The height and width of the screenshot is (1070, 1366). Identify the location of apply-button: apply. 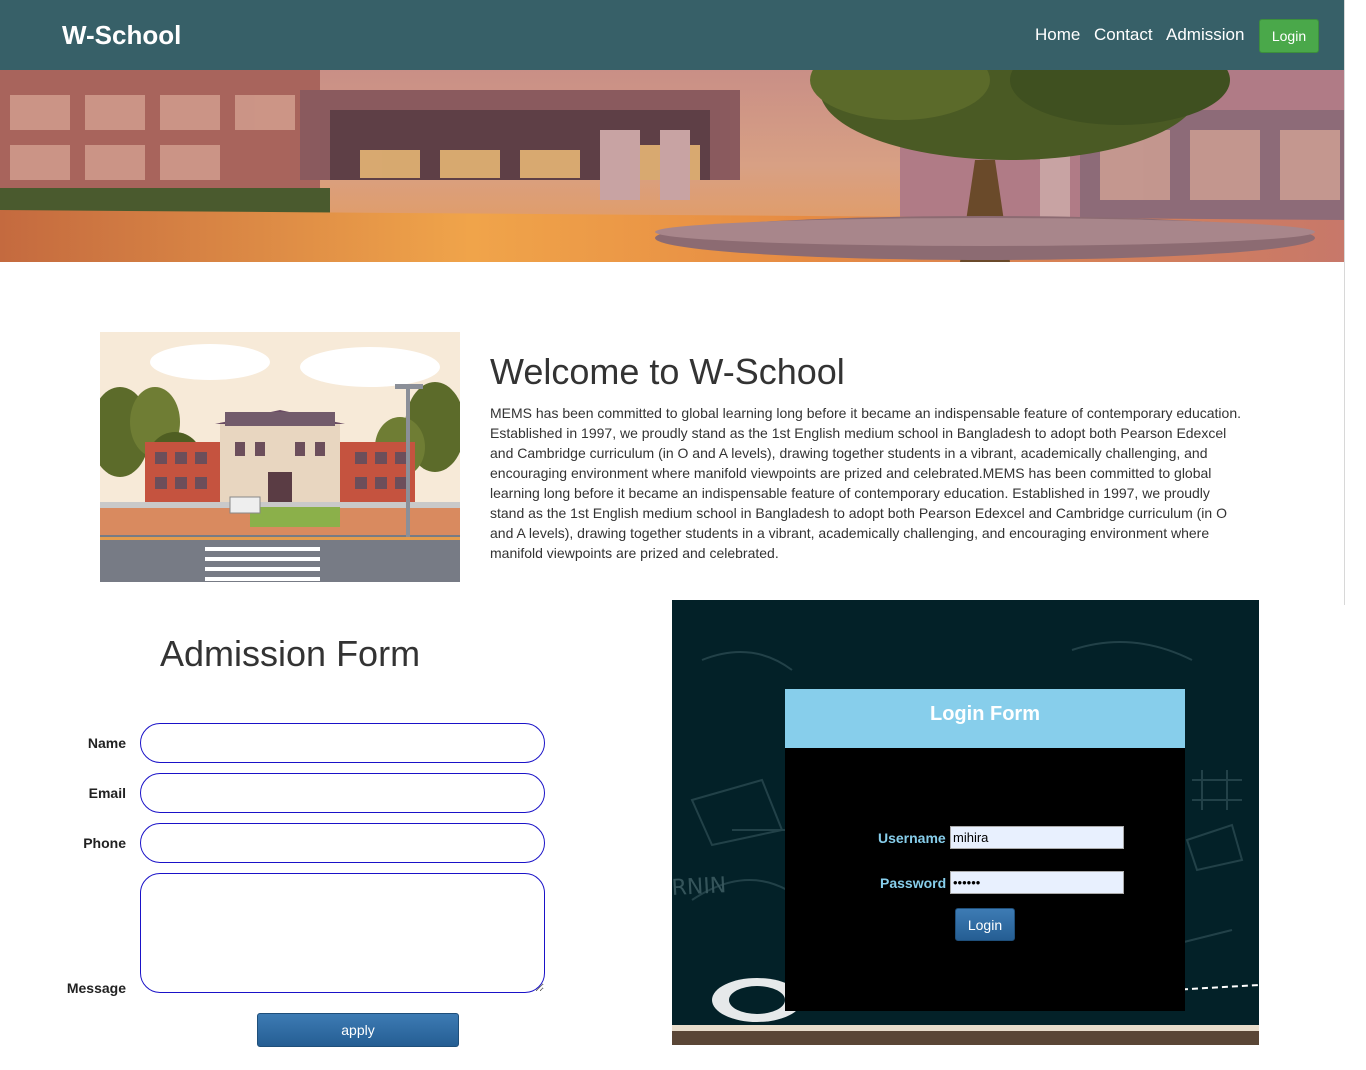
(358, 1030).